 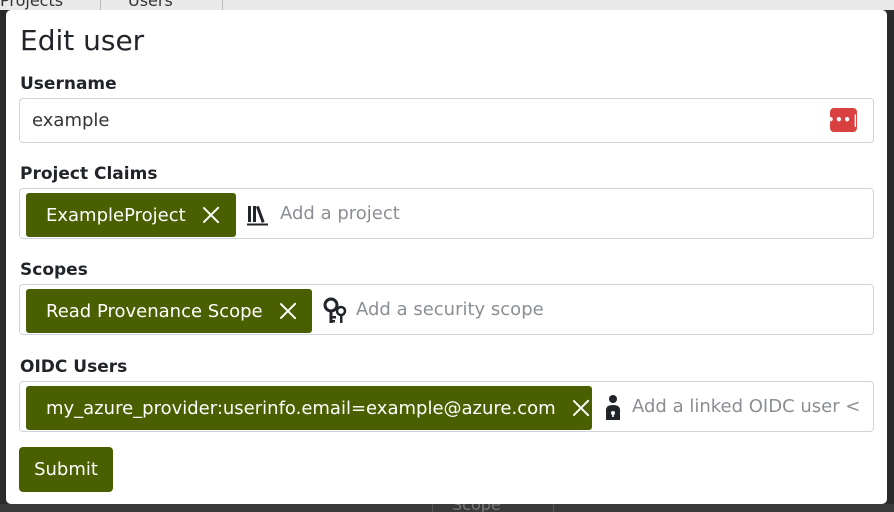 I want to click on project-claims-label: Project Claims, so click(x=89, y=174).